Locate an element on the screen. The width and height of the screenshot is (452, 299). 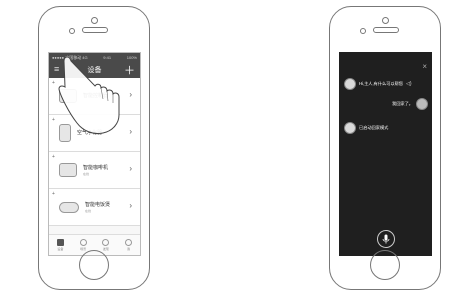
nav-bar: ≡ 设备 ＋ is located at coordinates (94, 70).